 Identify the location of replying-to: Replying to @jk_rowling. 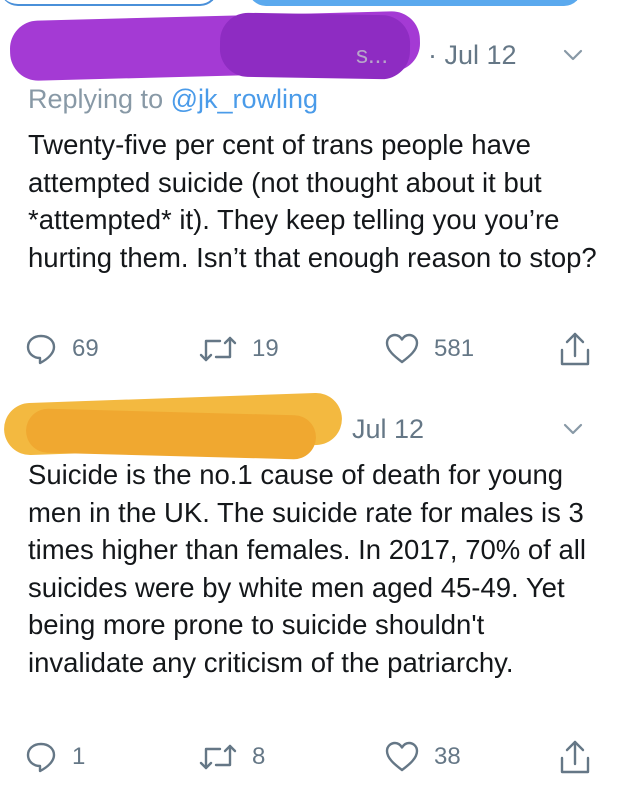
(173, 99).